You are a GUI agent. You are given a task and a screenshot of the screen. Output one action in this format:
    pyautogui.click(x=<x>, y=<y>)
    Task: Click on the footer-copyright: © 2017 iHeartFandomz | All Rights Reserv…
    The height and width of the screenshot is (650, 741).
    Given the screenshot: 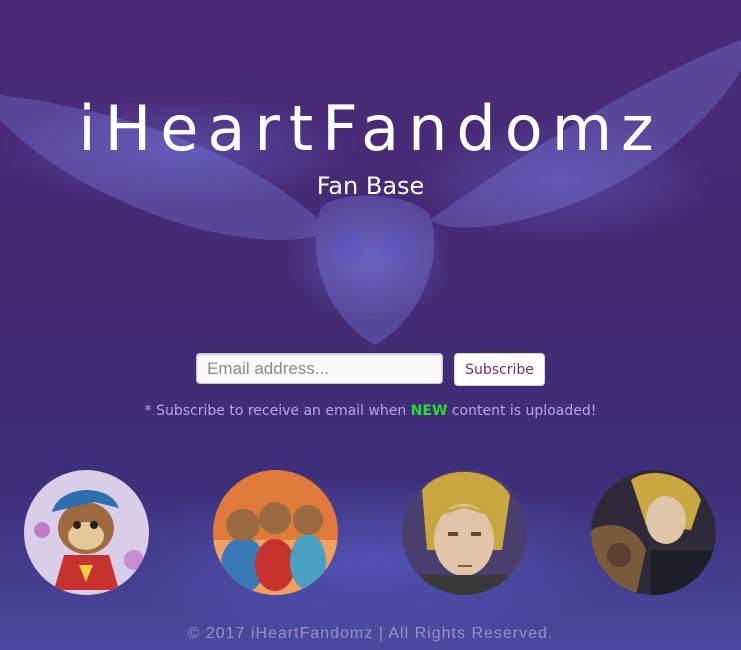 What is the action you would take?
    pyautogui.click(x=370, y=633)
    